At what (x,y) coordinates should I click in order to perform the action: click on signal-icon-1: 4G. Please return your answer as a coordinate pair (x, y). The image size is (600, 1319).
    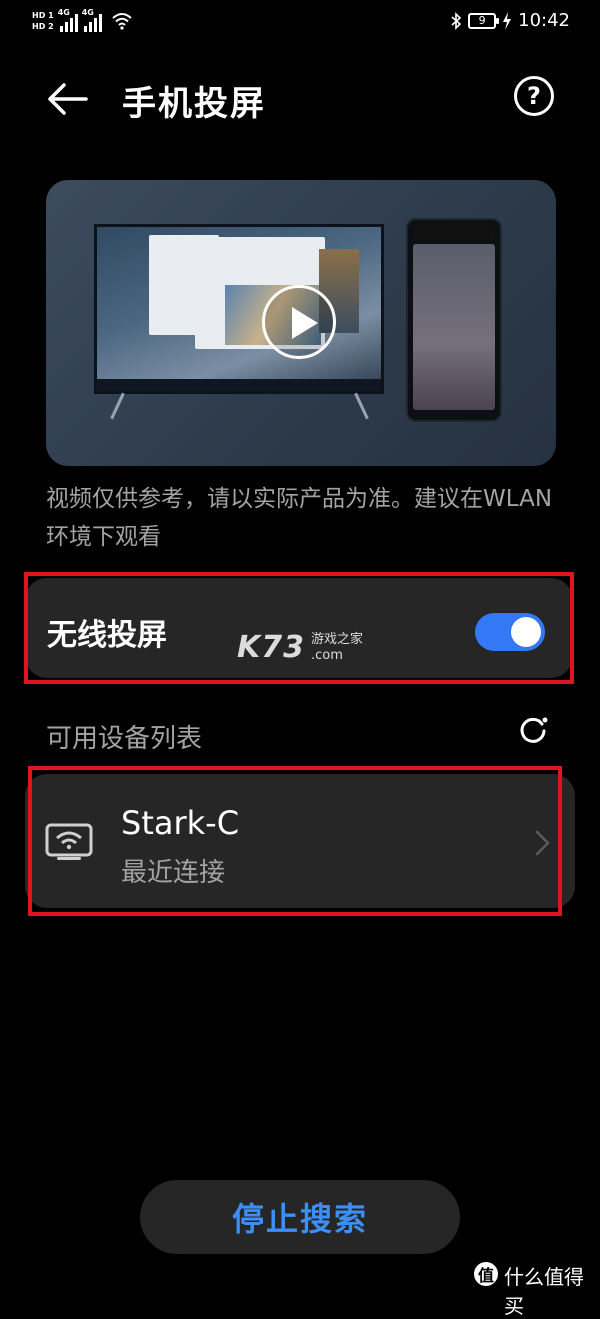
    Looking at the image, I should click on (67, 20).